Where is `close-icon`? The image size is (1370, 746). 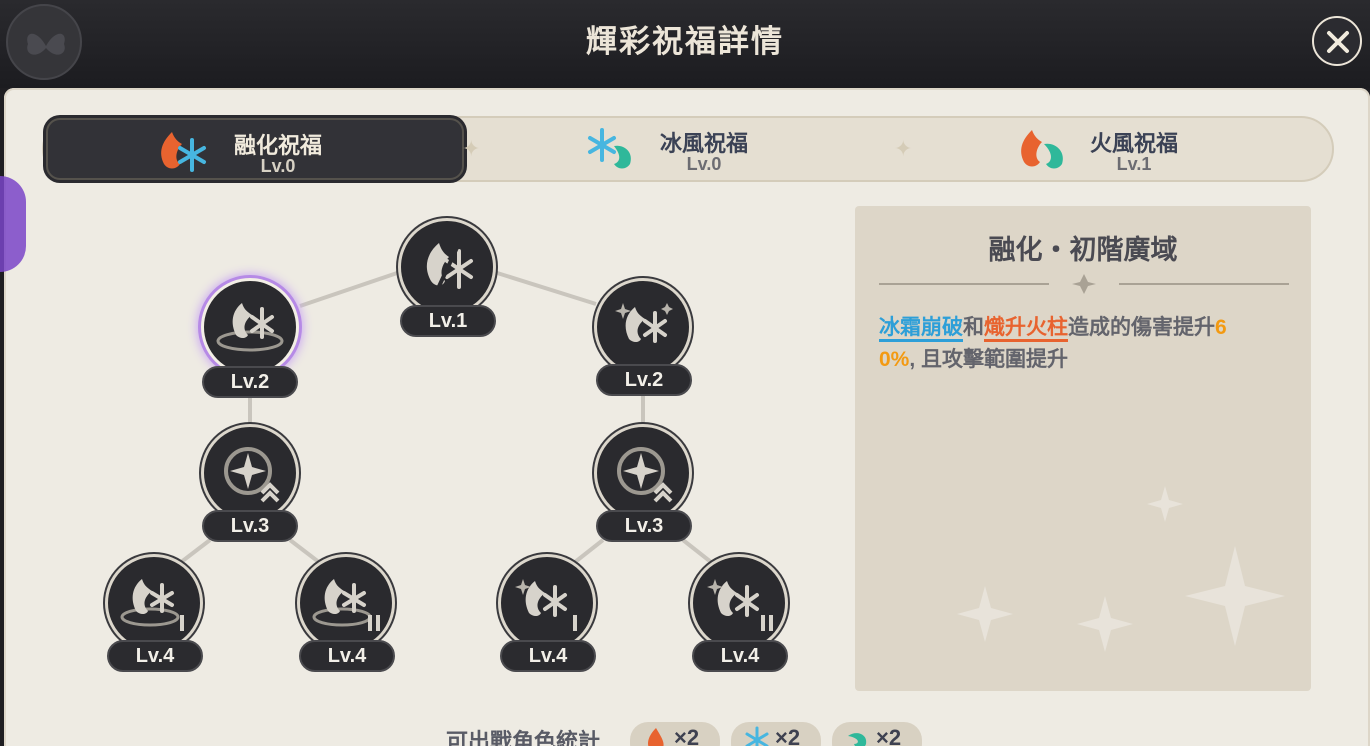 close-icon is located at coordinates (1338, 42).